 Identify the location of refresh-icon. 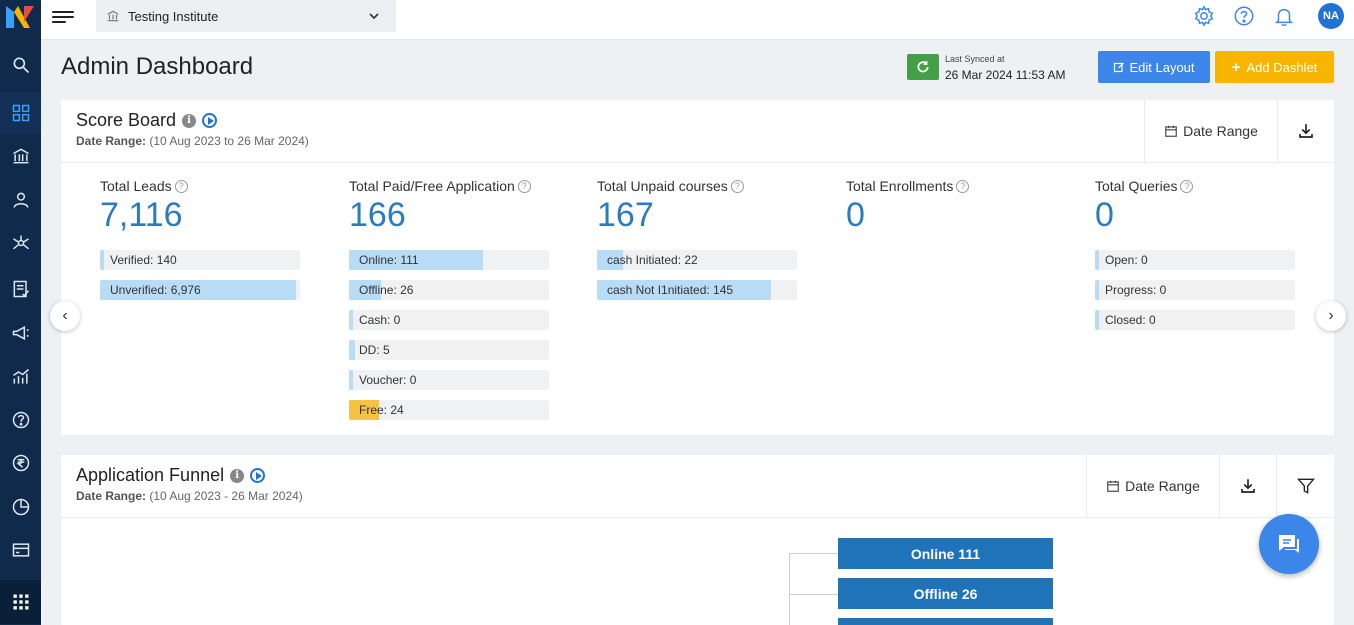
(923, 67).